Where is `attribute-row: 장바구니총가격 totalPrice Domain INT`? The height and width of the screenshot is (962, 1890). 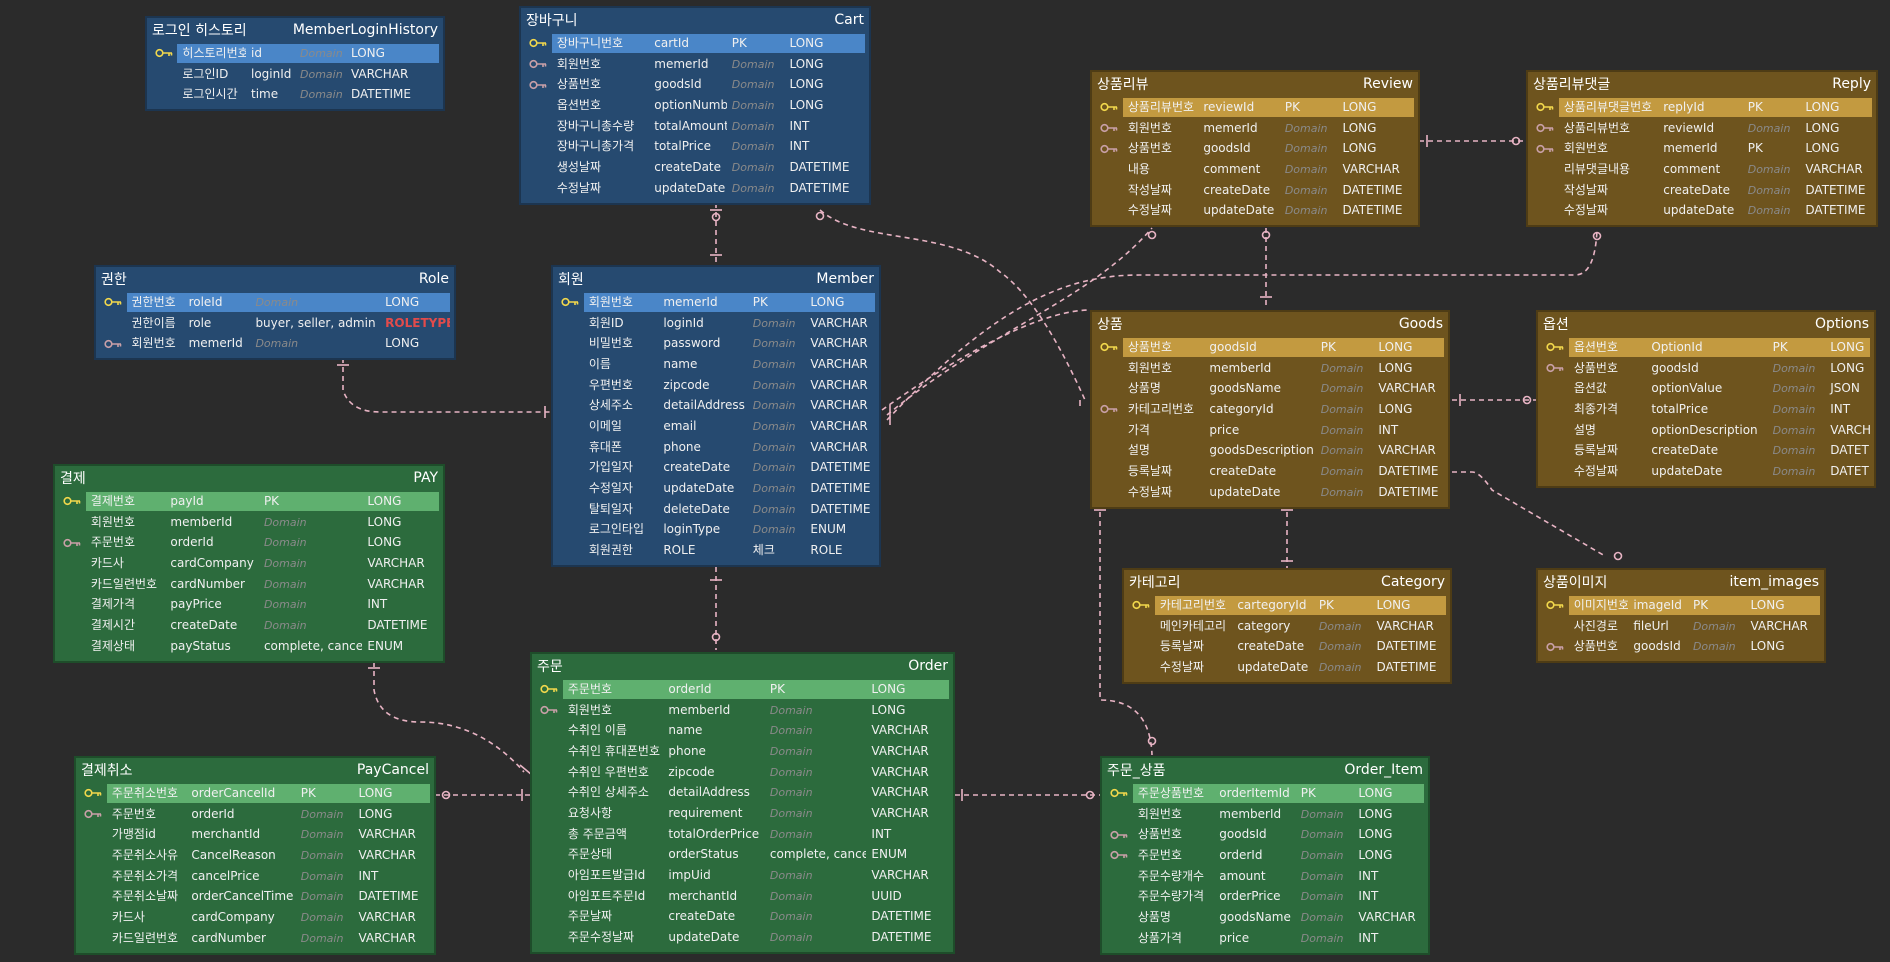 attribute-row: 장바구니총가격 totalPrice Domain INT is located at coordinates (695, 146).